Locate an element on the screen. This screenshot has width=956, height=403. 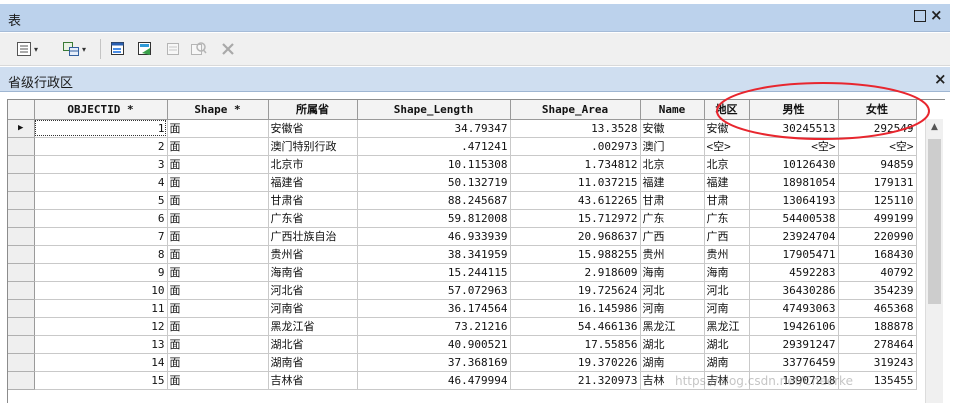
cell-province: 河北省 is located at coordinates (313, 290).